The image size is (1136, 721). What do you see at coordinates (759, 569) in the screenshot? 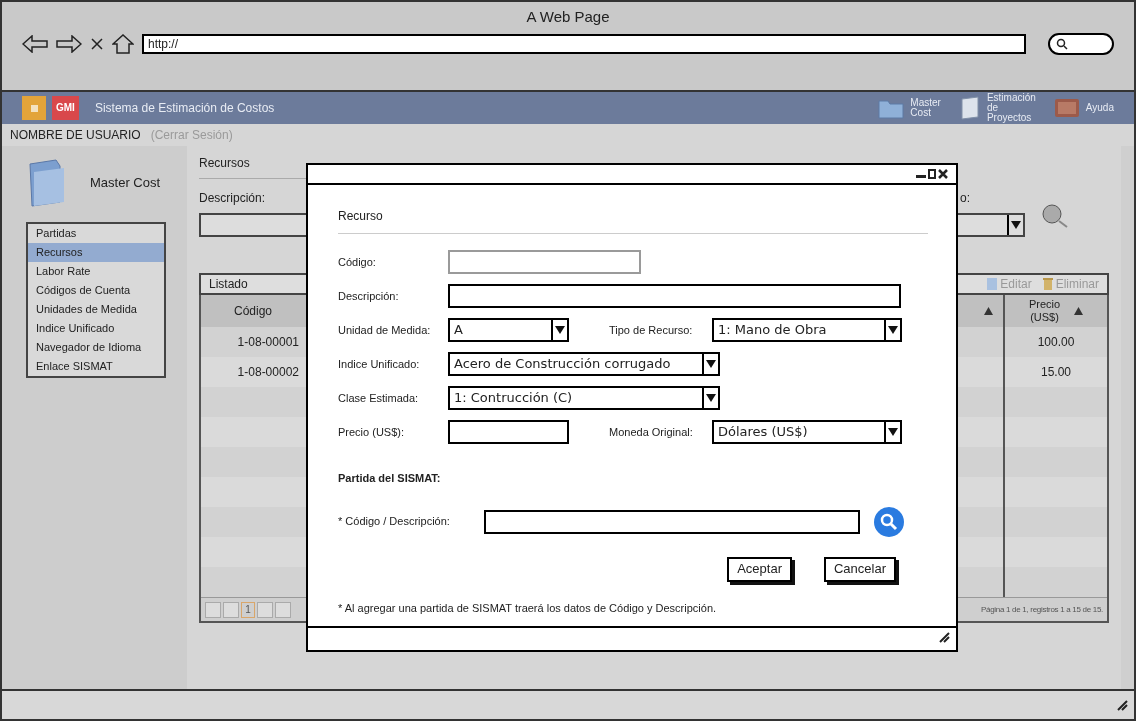
I see `dialog-button: Aceptar` at bounding box center [759, 569].